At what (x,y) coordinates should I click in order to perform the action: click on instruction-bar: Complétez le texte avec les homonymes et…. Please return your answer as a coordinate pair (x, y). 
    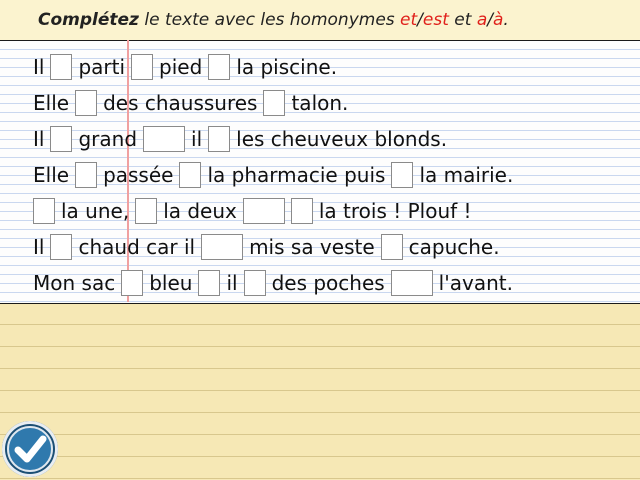
    Looking at the image, I should click on (320, 20).